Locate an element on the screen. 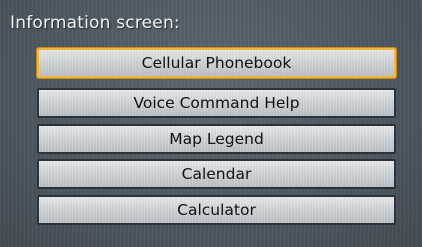 Image resolution: width=422 pixels, height=247 pixels. menu-item-label: Voice Command Help is located at coordinates (216, 103).